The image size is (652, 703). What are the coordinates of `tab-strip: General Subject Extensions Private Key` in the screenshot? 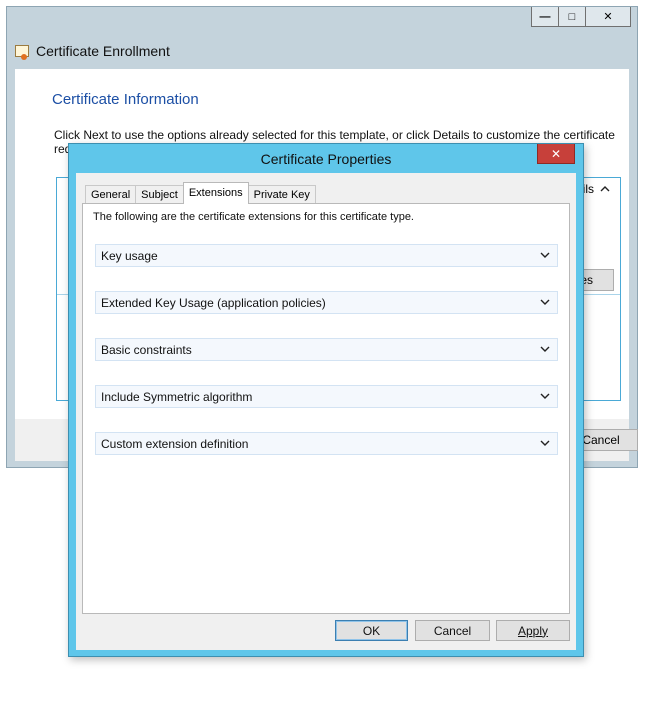 It's located at (200, 193).